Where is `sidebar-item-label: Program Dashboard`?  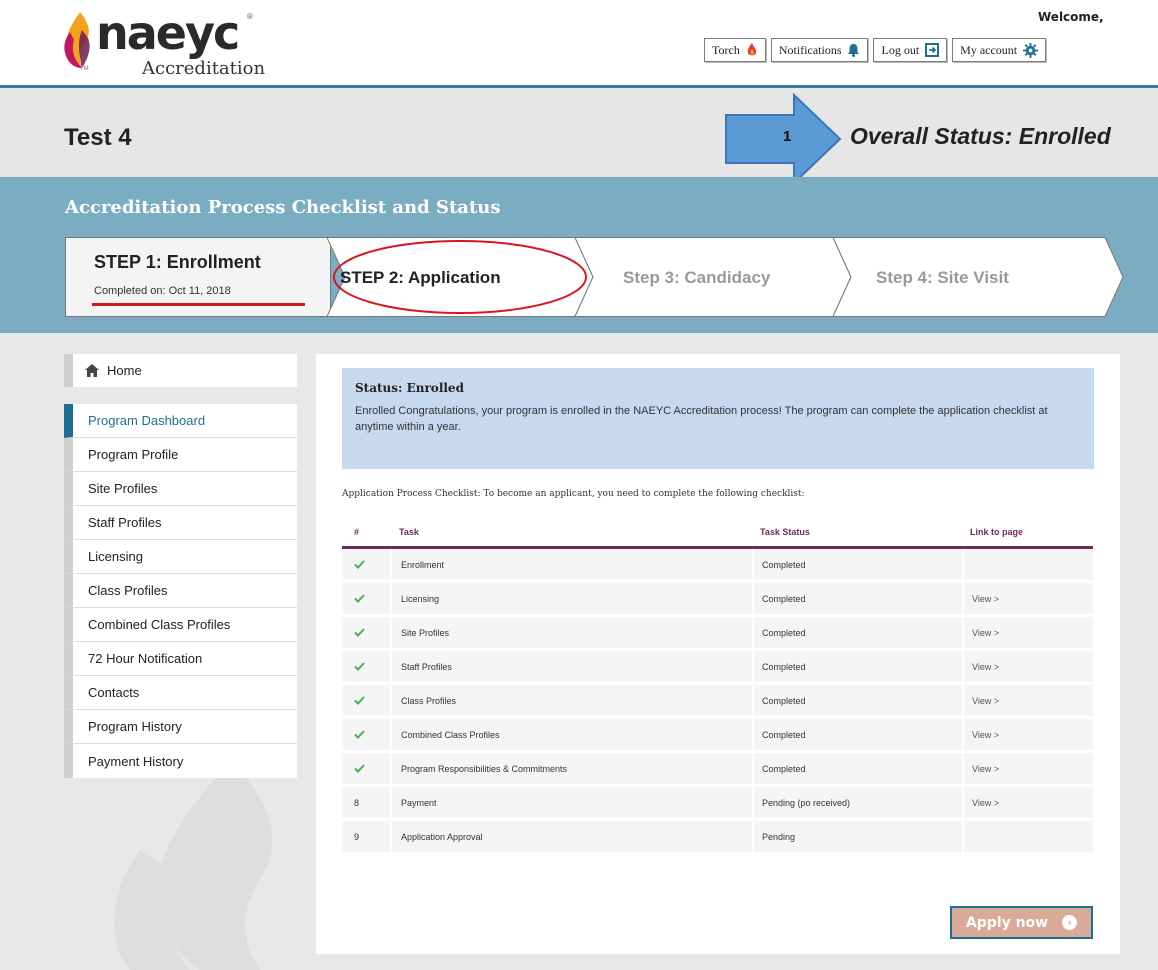
sidebar-item-label: Program Dashboard is located at coordinates (147, 420).